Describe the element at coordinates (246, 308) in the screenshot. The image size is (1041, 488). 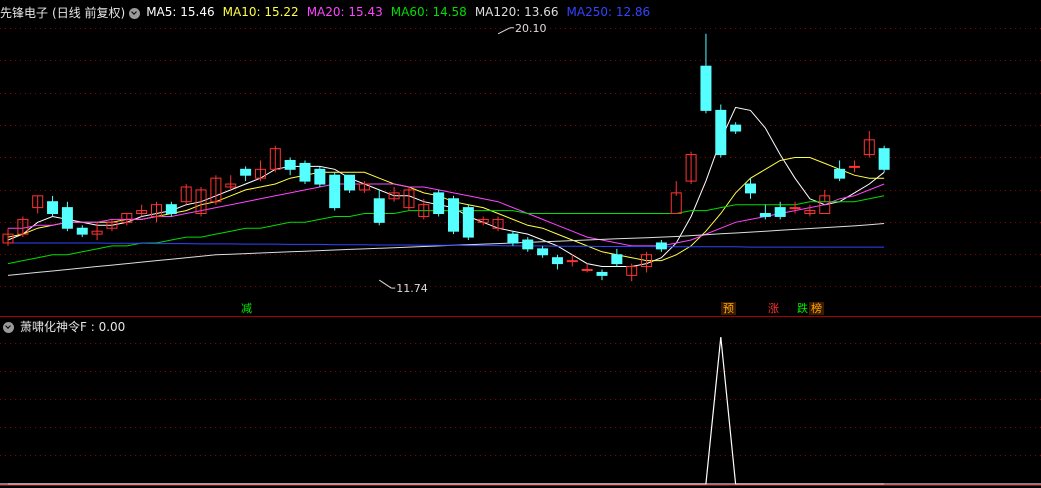
I see `signal-marker-jian: 减` at that location.